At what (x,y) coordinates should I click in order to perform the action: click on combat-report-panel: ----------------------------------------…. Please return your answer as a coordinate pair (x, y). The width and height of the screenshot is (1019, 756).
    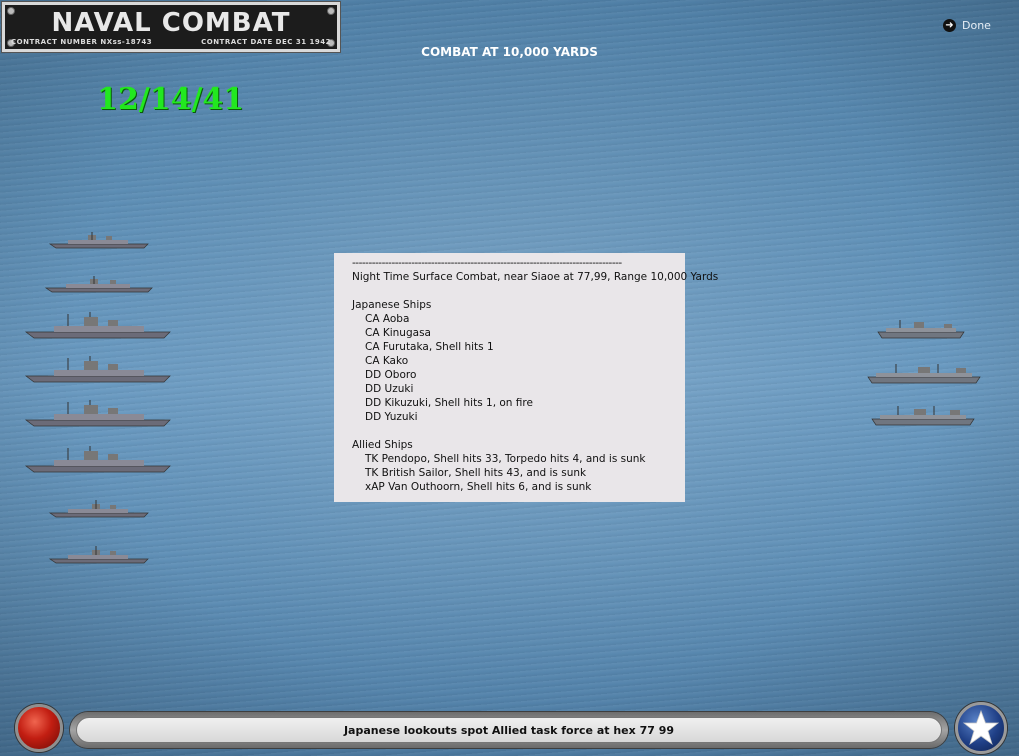
    Looking at the image, I should click on (526, 377).